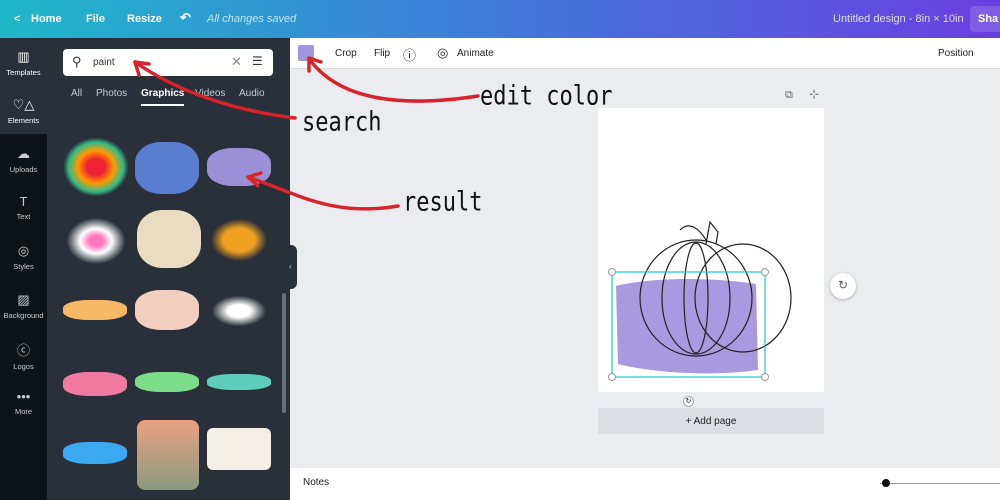 Image resolution: width=1000 pixels, height=500 pixels. I want to click on search-arrow, so click(215, 90).